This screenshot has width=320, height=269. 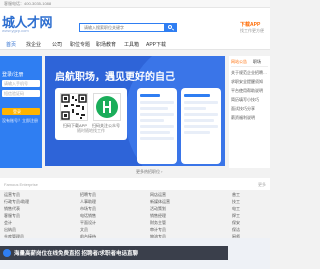 I want to click on job-link: 焊工, so click(x=236, y=216).